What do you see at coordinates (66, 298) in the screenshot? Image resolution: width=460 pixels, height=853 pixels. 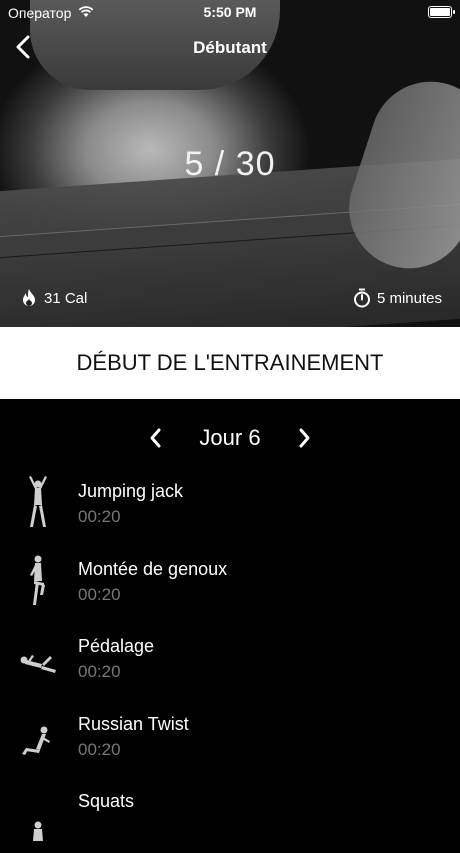 I see `calories-label: 31 Cal` at bounding box center [66, 298].